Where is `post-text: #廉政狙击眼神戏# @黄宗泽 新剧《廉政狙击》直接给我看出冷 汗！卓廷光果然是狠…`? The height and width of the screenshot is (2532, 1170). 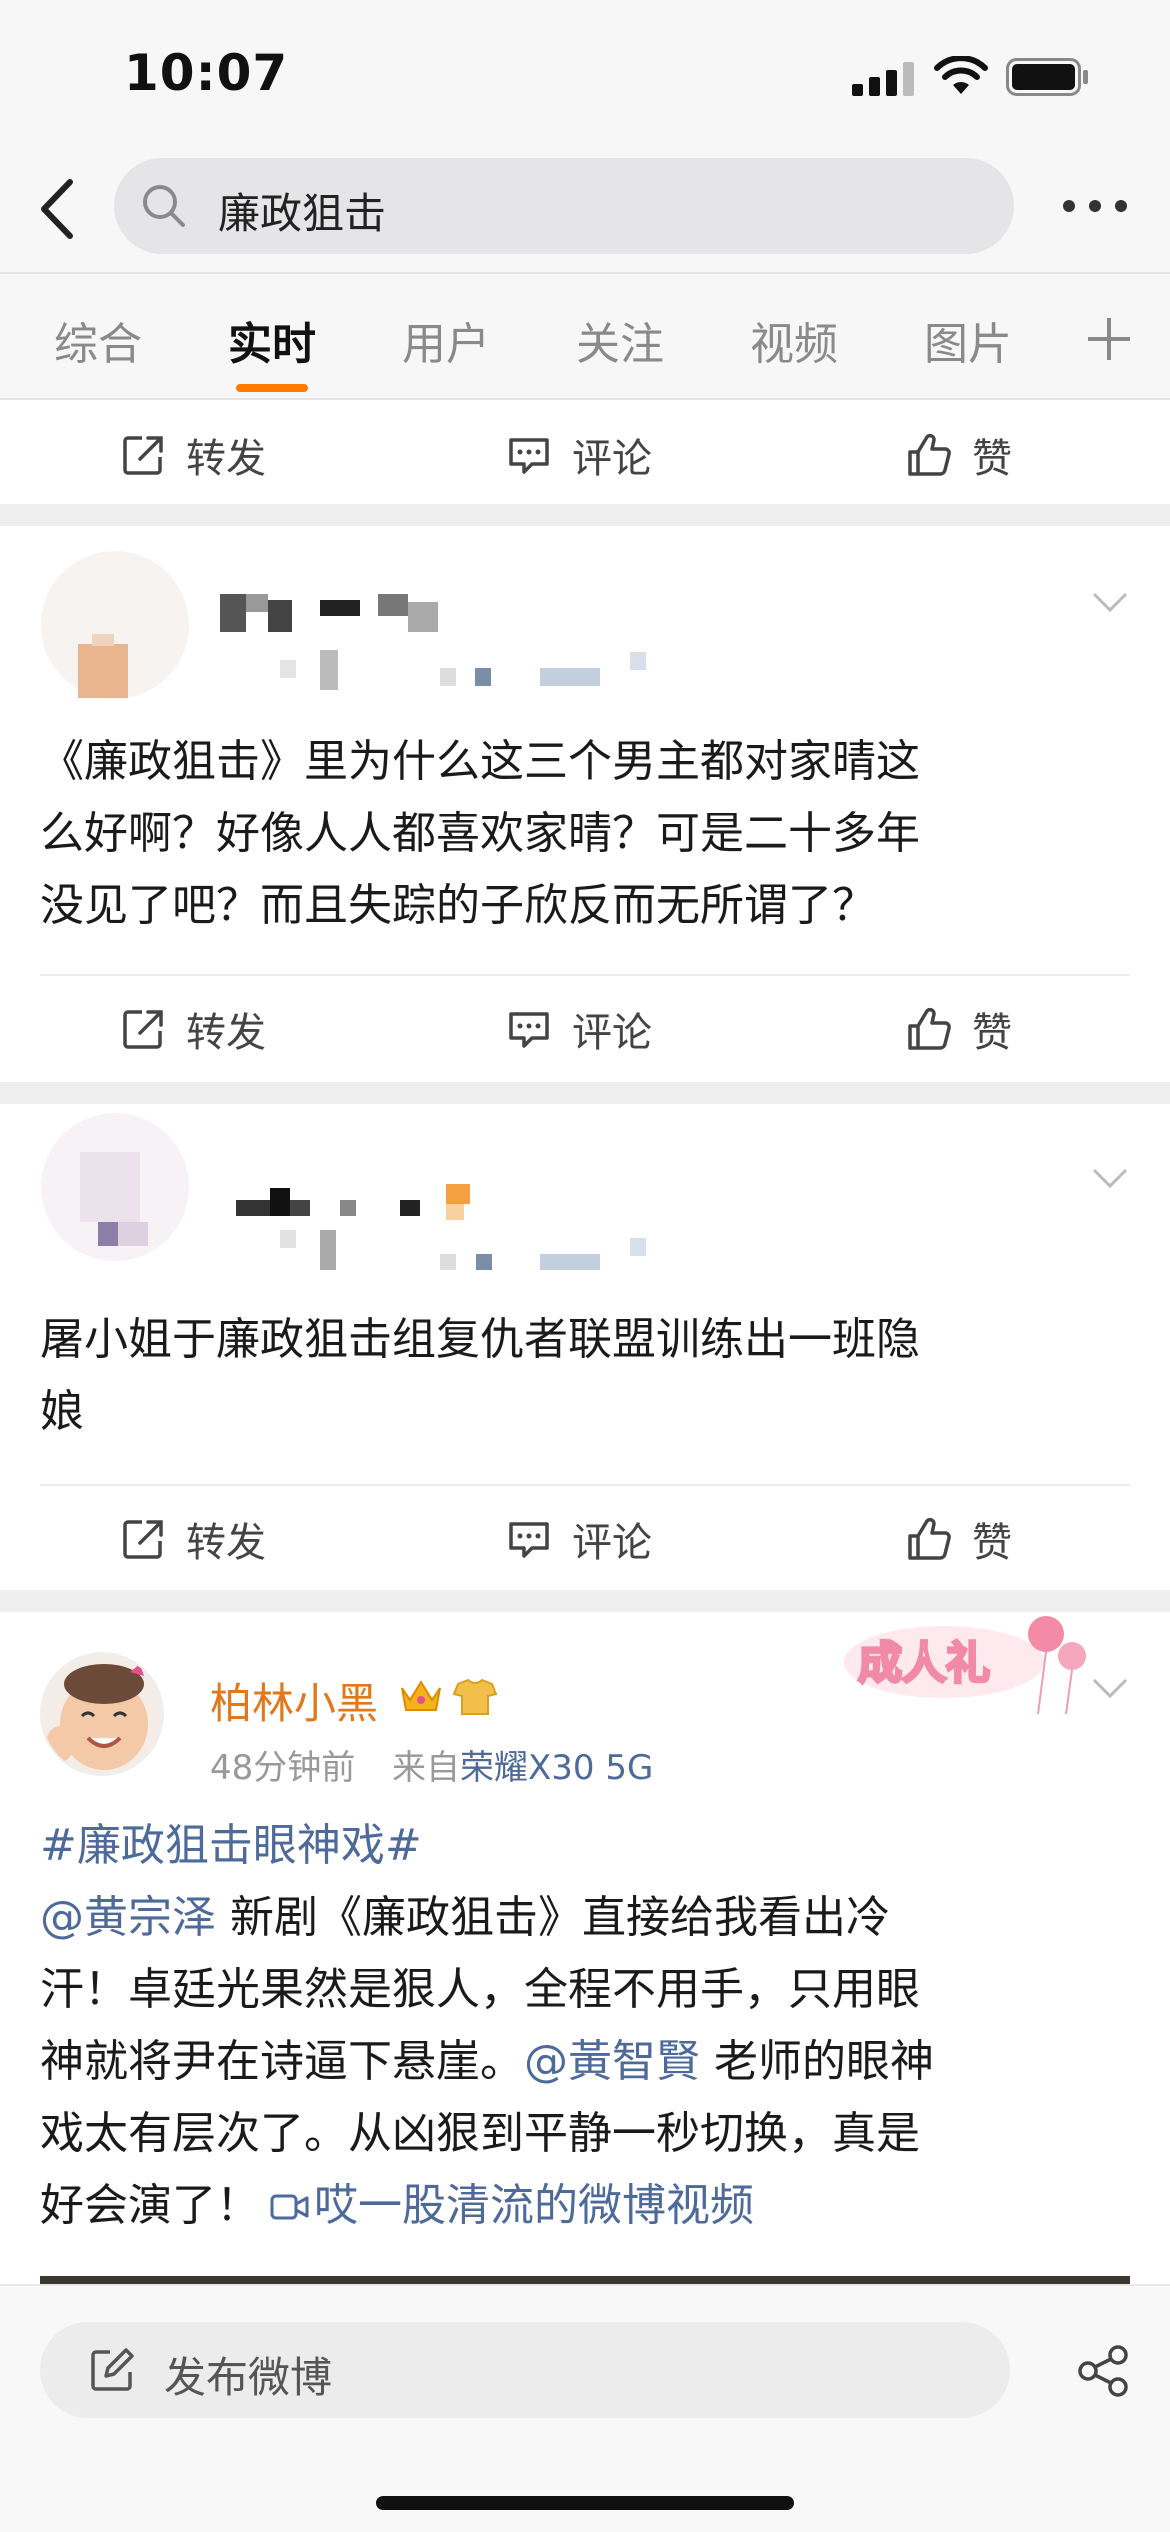
post-text: #廉政狙击眼神戏# @黄宗泽 新剧《廉政狙击》直接给我看出冷 汗！卓廷光果然是狠… is located at coordinates (487, 2025).